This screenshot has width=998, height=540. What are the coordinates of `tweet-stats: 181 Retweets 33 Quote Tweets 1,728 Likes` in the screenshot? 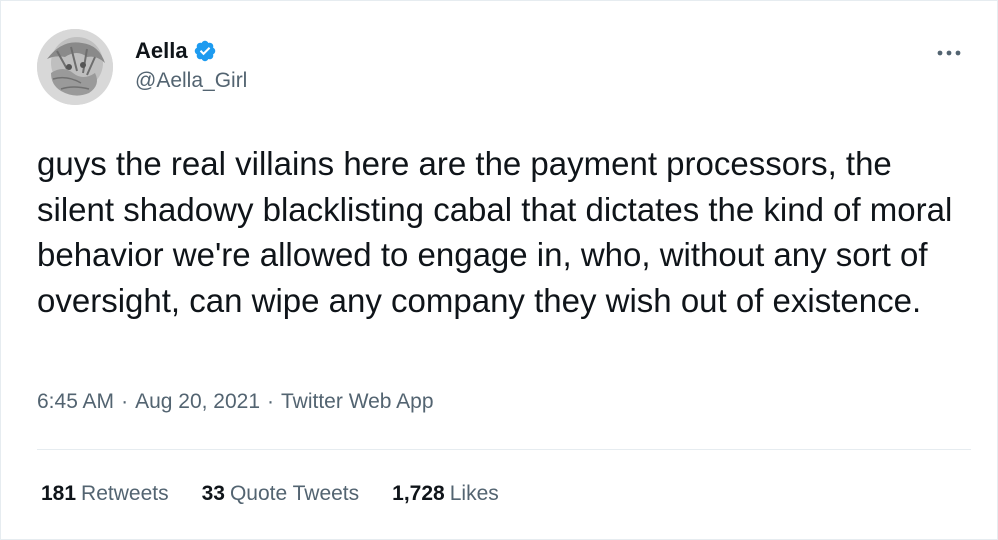 It's located at (286, 494).